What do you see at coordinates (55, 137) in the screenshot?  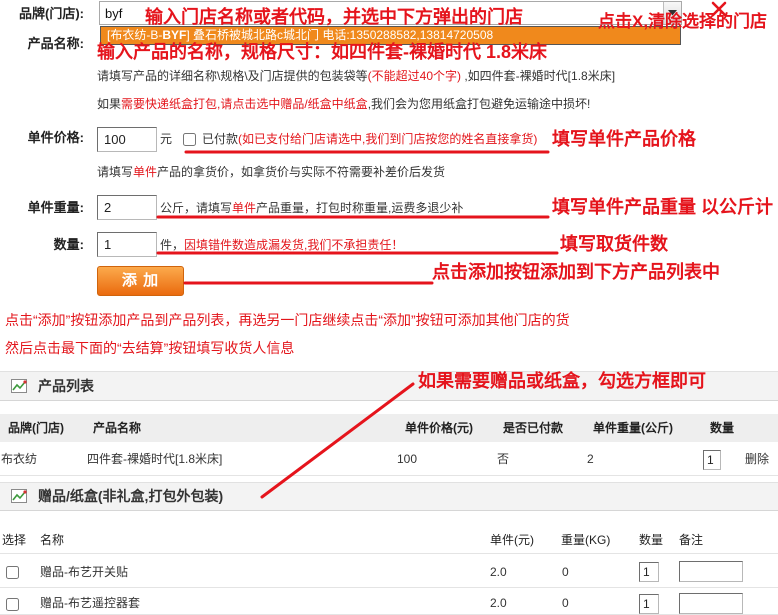 I see `price-label: 单件价格:` at bounding box center [55, 137].